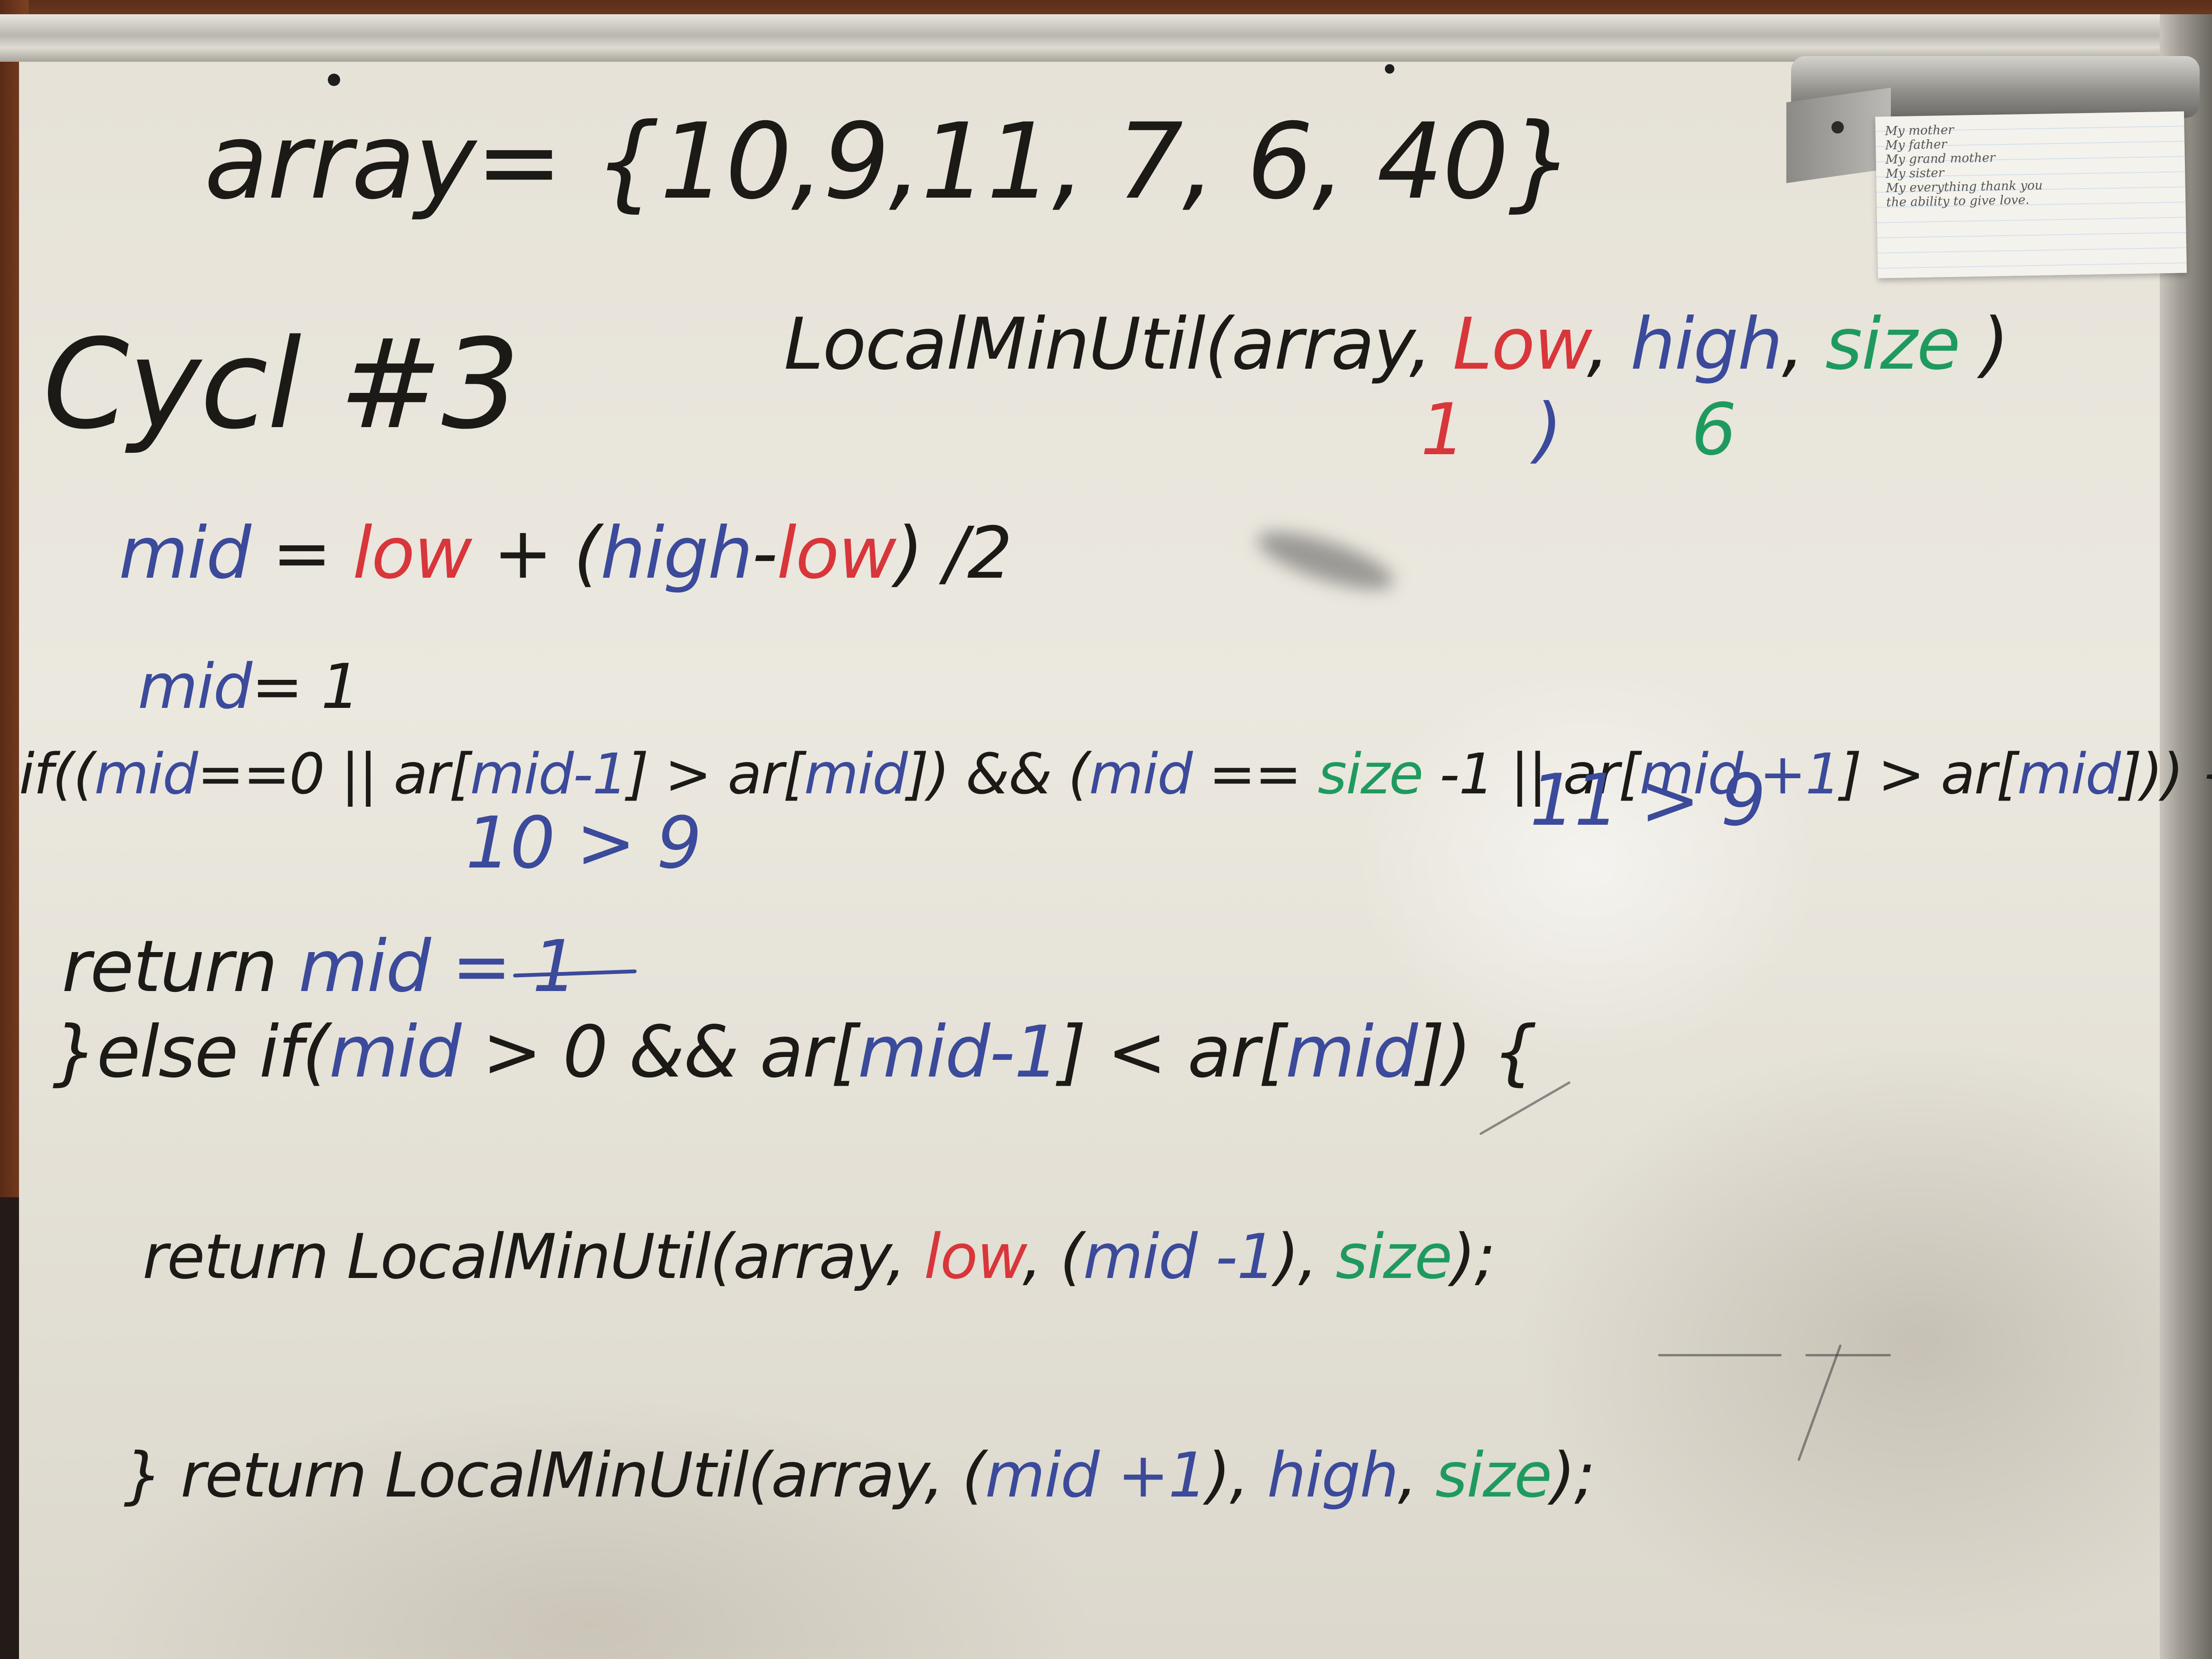 This screenshot has width=2212, height=1659. Describe the element at coordinates (889, 162) in the screenshot. I see `array-definition: array= {10,9,11, 7, 6, 40}` at that location.